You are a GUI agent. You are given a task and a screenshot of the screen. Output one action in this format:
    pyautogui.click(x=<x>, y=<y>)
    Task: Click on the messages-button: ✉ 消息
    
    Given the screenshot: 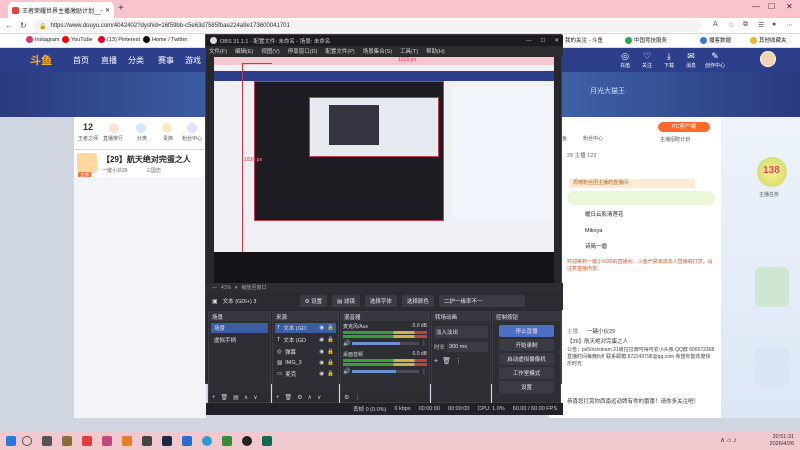 What is the action you would take?
    pyautogui.click(x=691, y=60)
    